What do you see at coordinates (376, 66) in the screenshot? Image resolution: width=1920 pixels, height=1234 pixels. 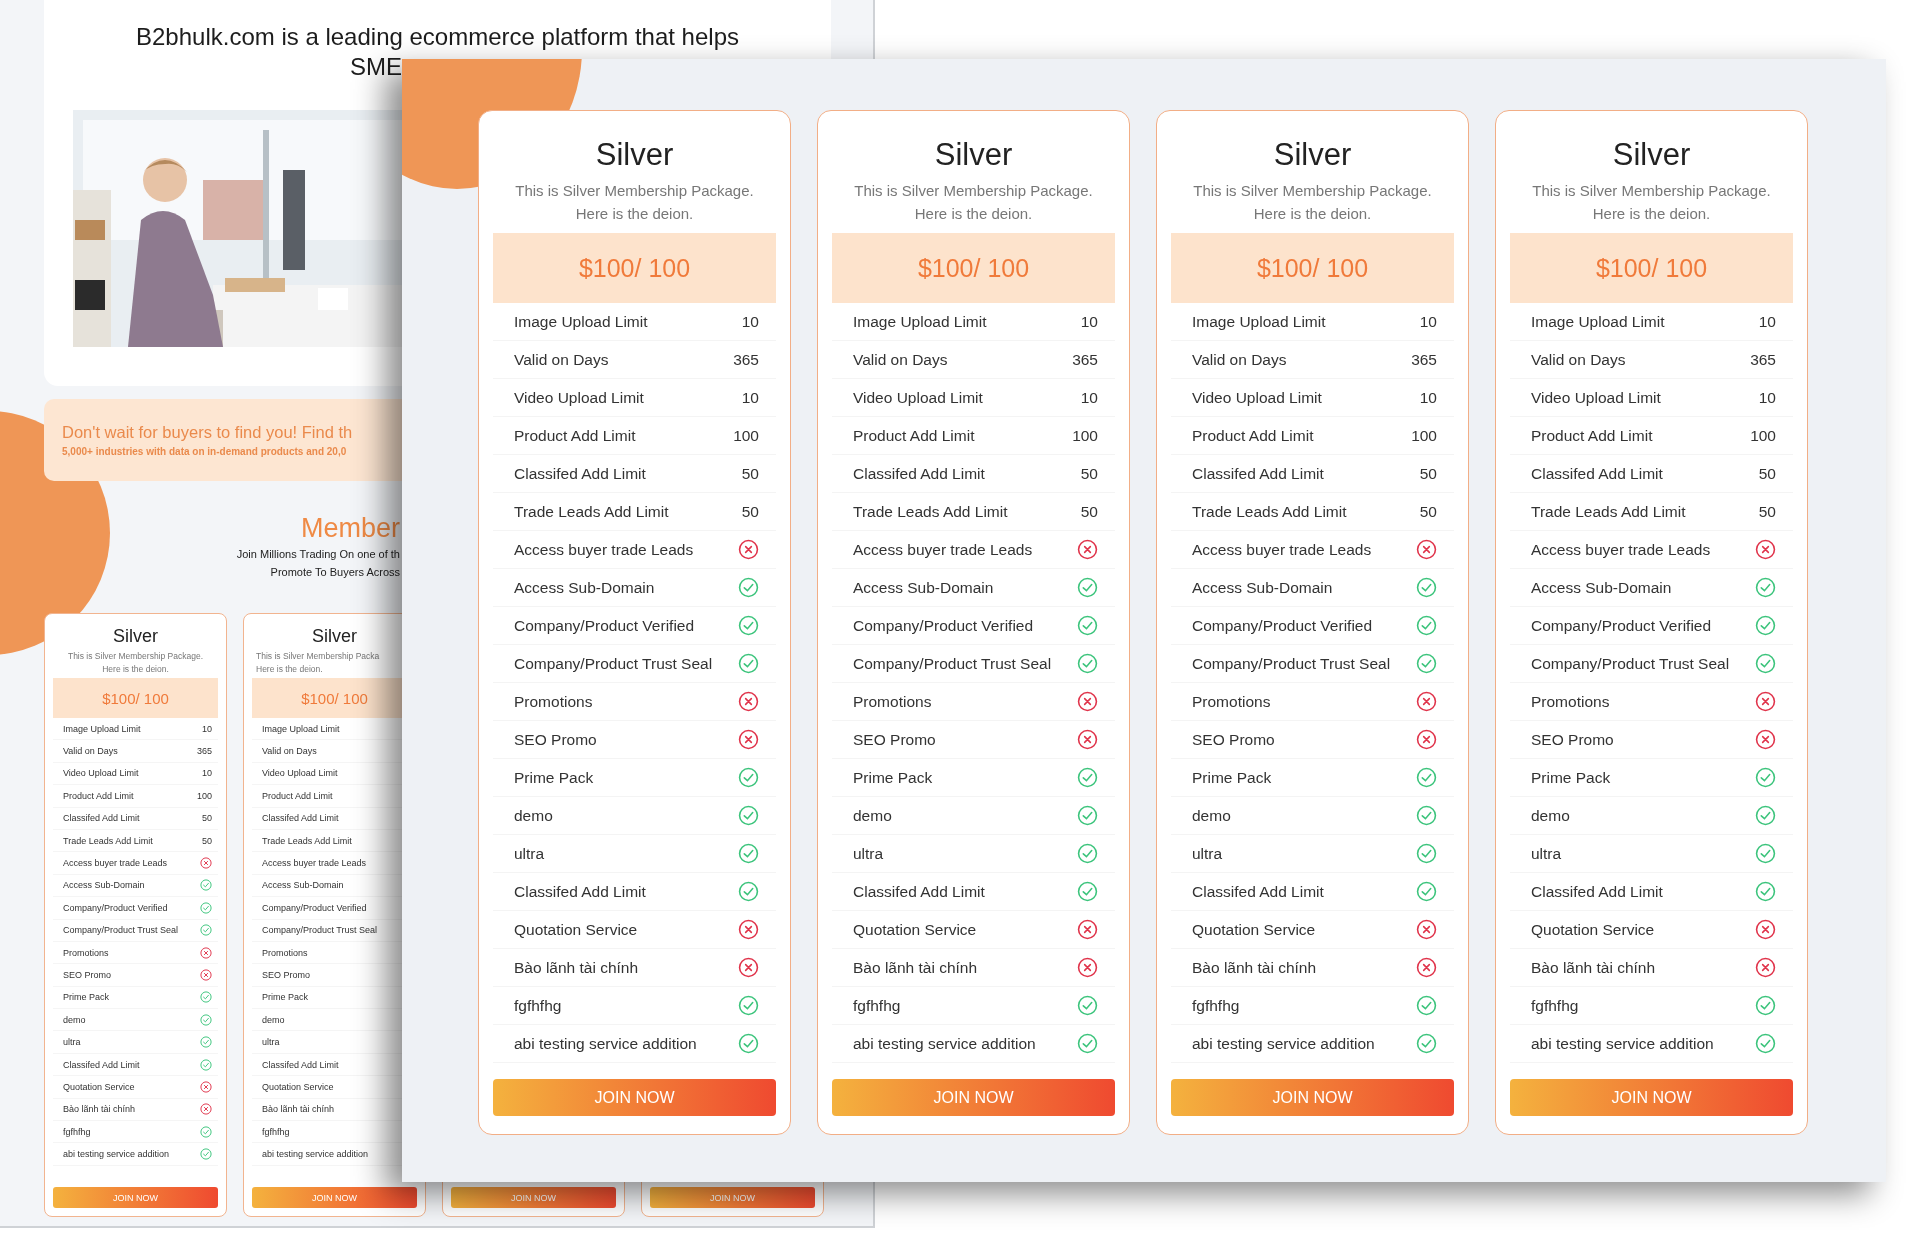 I see `headline: SME` at bounding box center [376, 66].